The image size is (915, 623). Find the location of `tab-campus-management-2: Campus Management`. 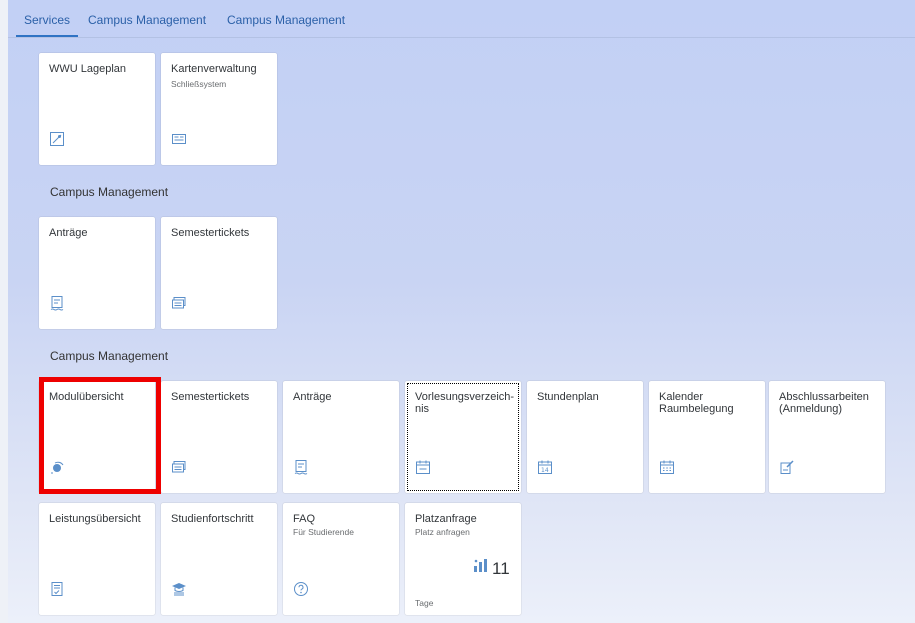

tab-campus-management-2: Campus Management is located at coordinates (286, 20).